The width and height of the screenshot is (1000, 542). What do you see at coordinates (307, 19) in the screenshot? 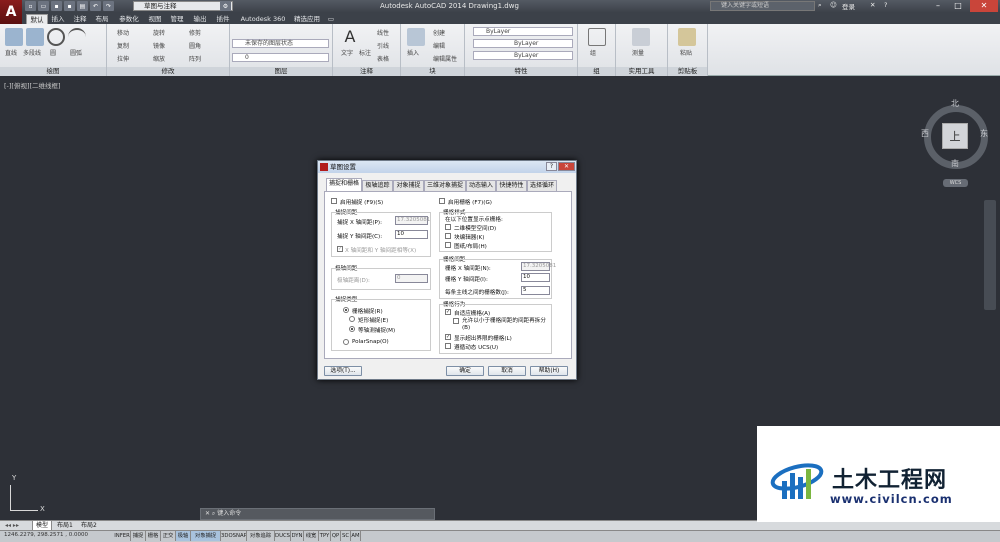
I see `tab-featured-apps: 精选应用` at bounding box center [307, 19].